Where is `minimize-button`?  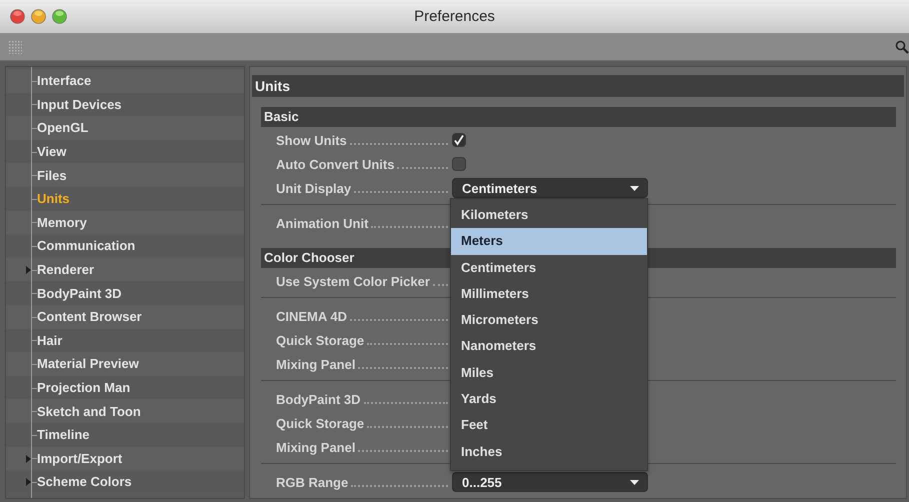
minimize-button is located at coordinates (38, 16).